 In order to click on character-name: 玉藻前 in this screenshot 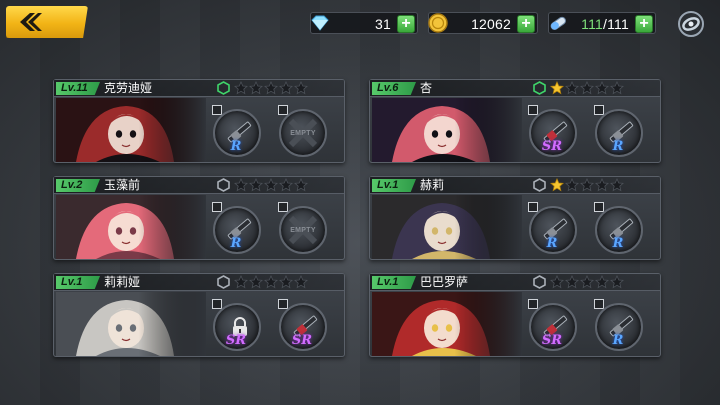, I will do `click(122, 185)`.